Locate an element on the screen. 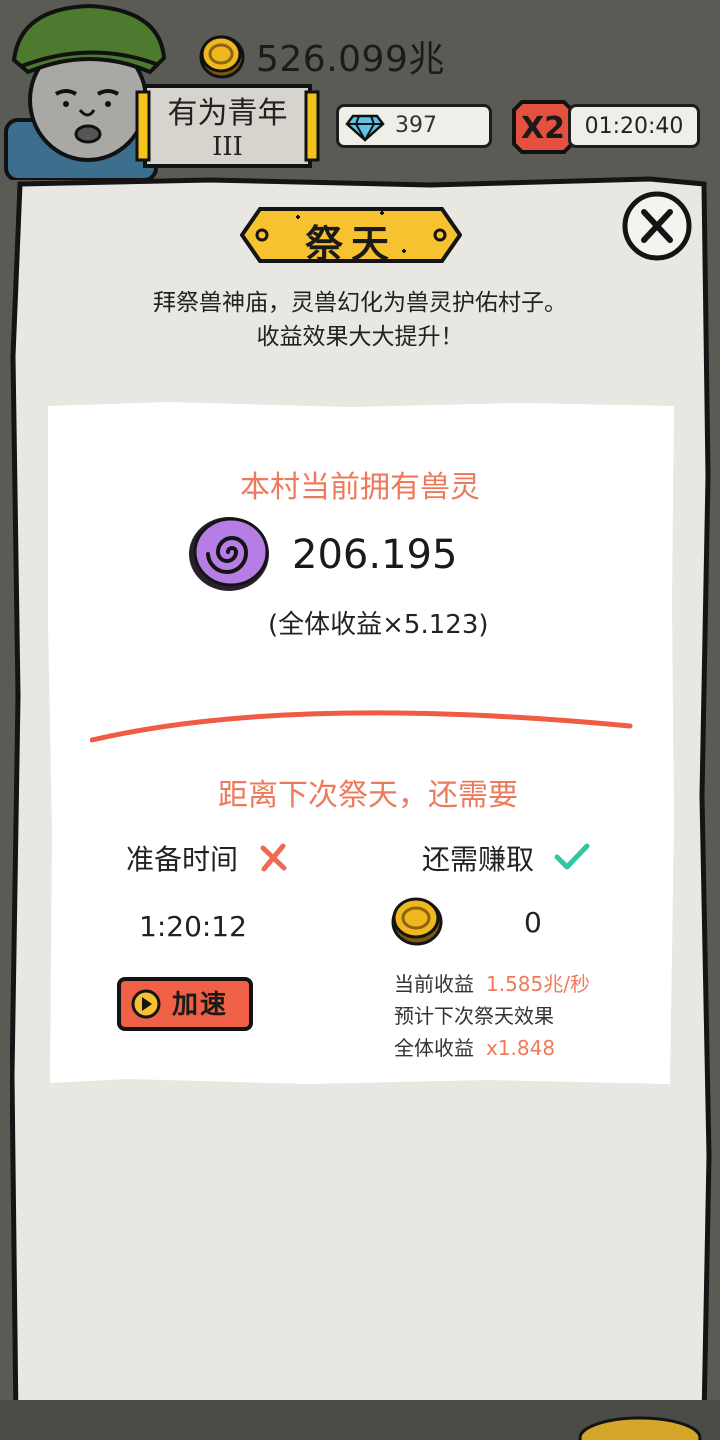  gem-count: 397 is located at coordinates (416, 125).